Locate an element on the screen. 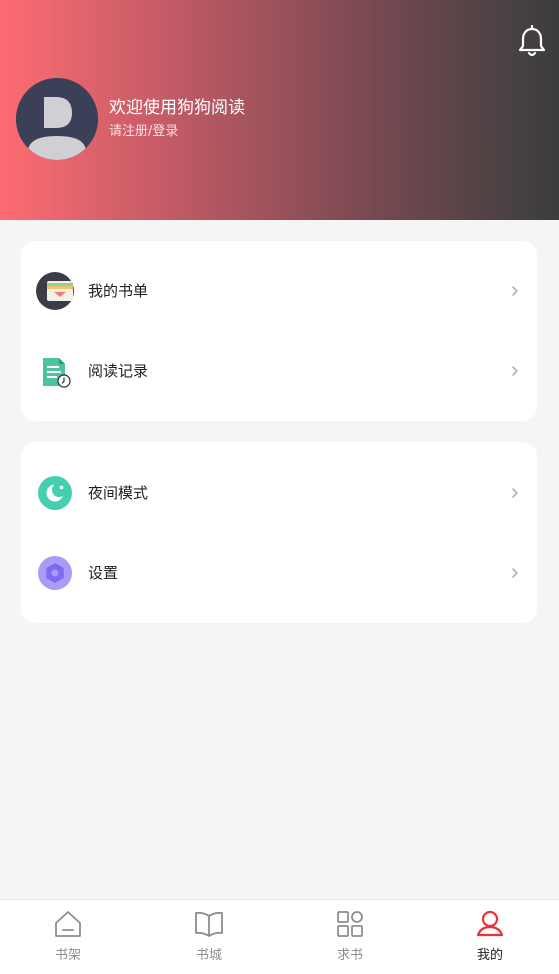 The height and width of the screenshot is (974, 559). tab-label: 书架 is located at coordinates (67, 955).